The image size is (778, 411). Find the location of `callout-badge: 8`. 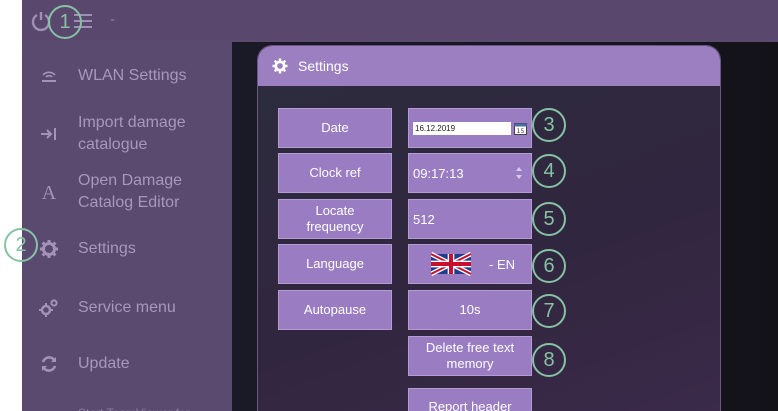

callout-badge: 8 is located at coordinates (549, 360).